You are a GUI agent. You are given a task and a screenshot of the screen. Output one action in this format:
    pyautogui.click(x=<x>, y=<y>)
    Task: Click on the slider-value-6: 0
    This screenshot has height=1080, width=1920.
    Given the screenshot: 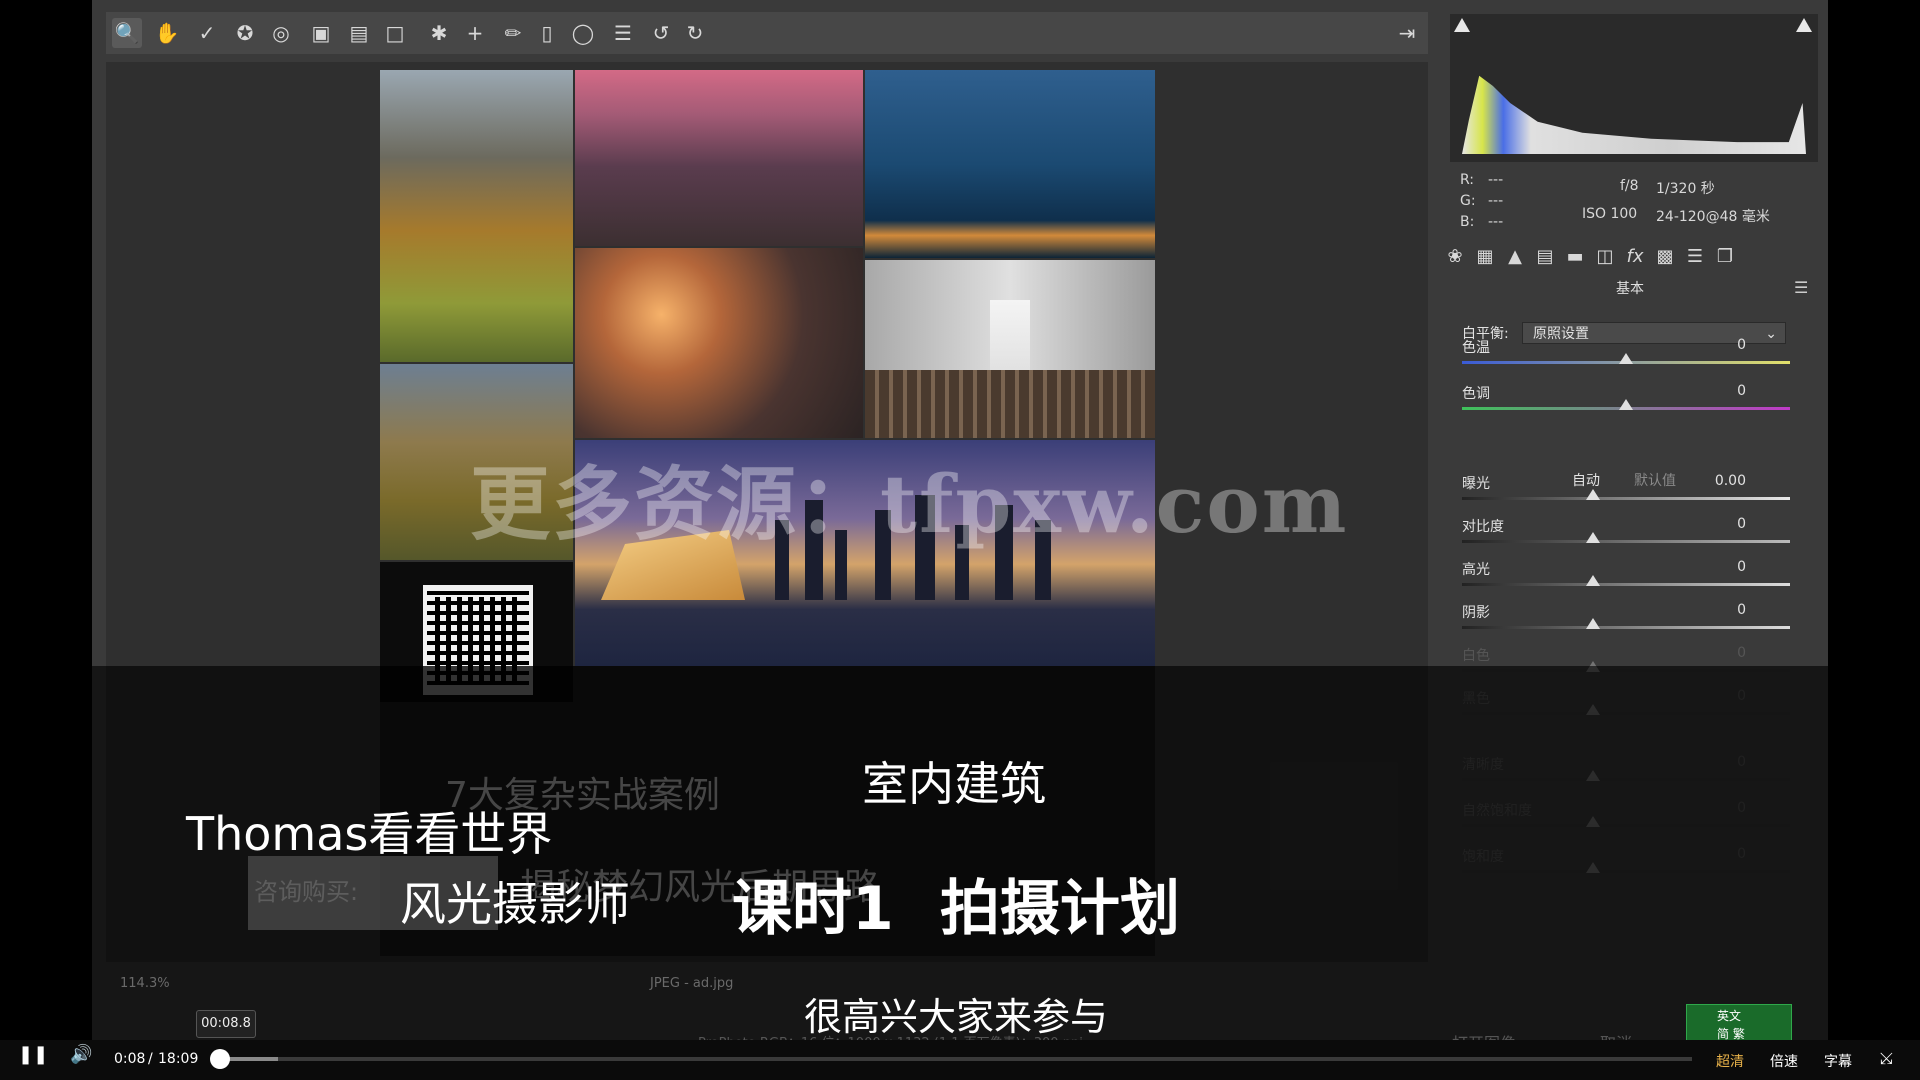 What is the action you would take?
    pyautogui.click(x=1716, y=653)
    